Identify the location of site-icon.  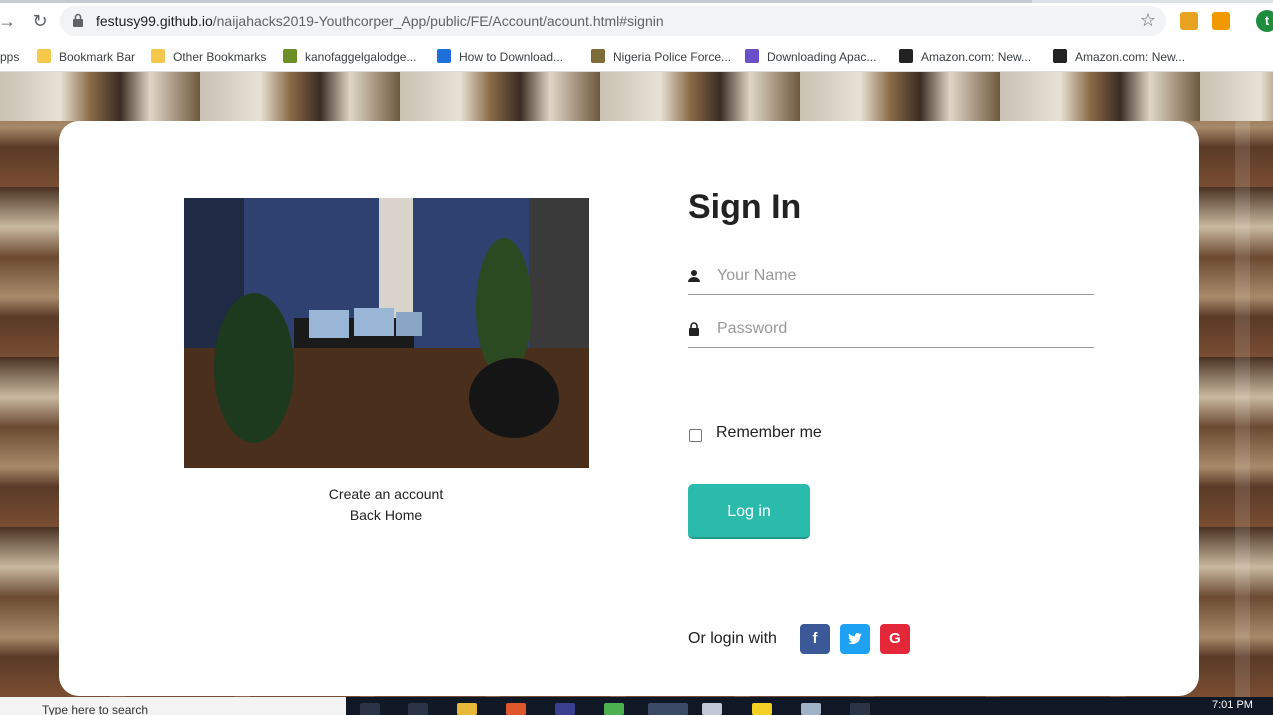
(290, 56).